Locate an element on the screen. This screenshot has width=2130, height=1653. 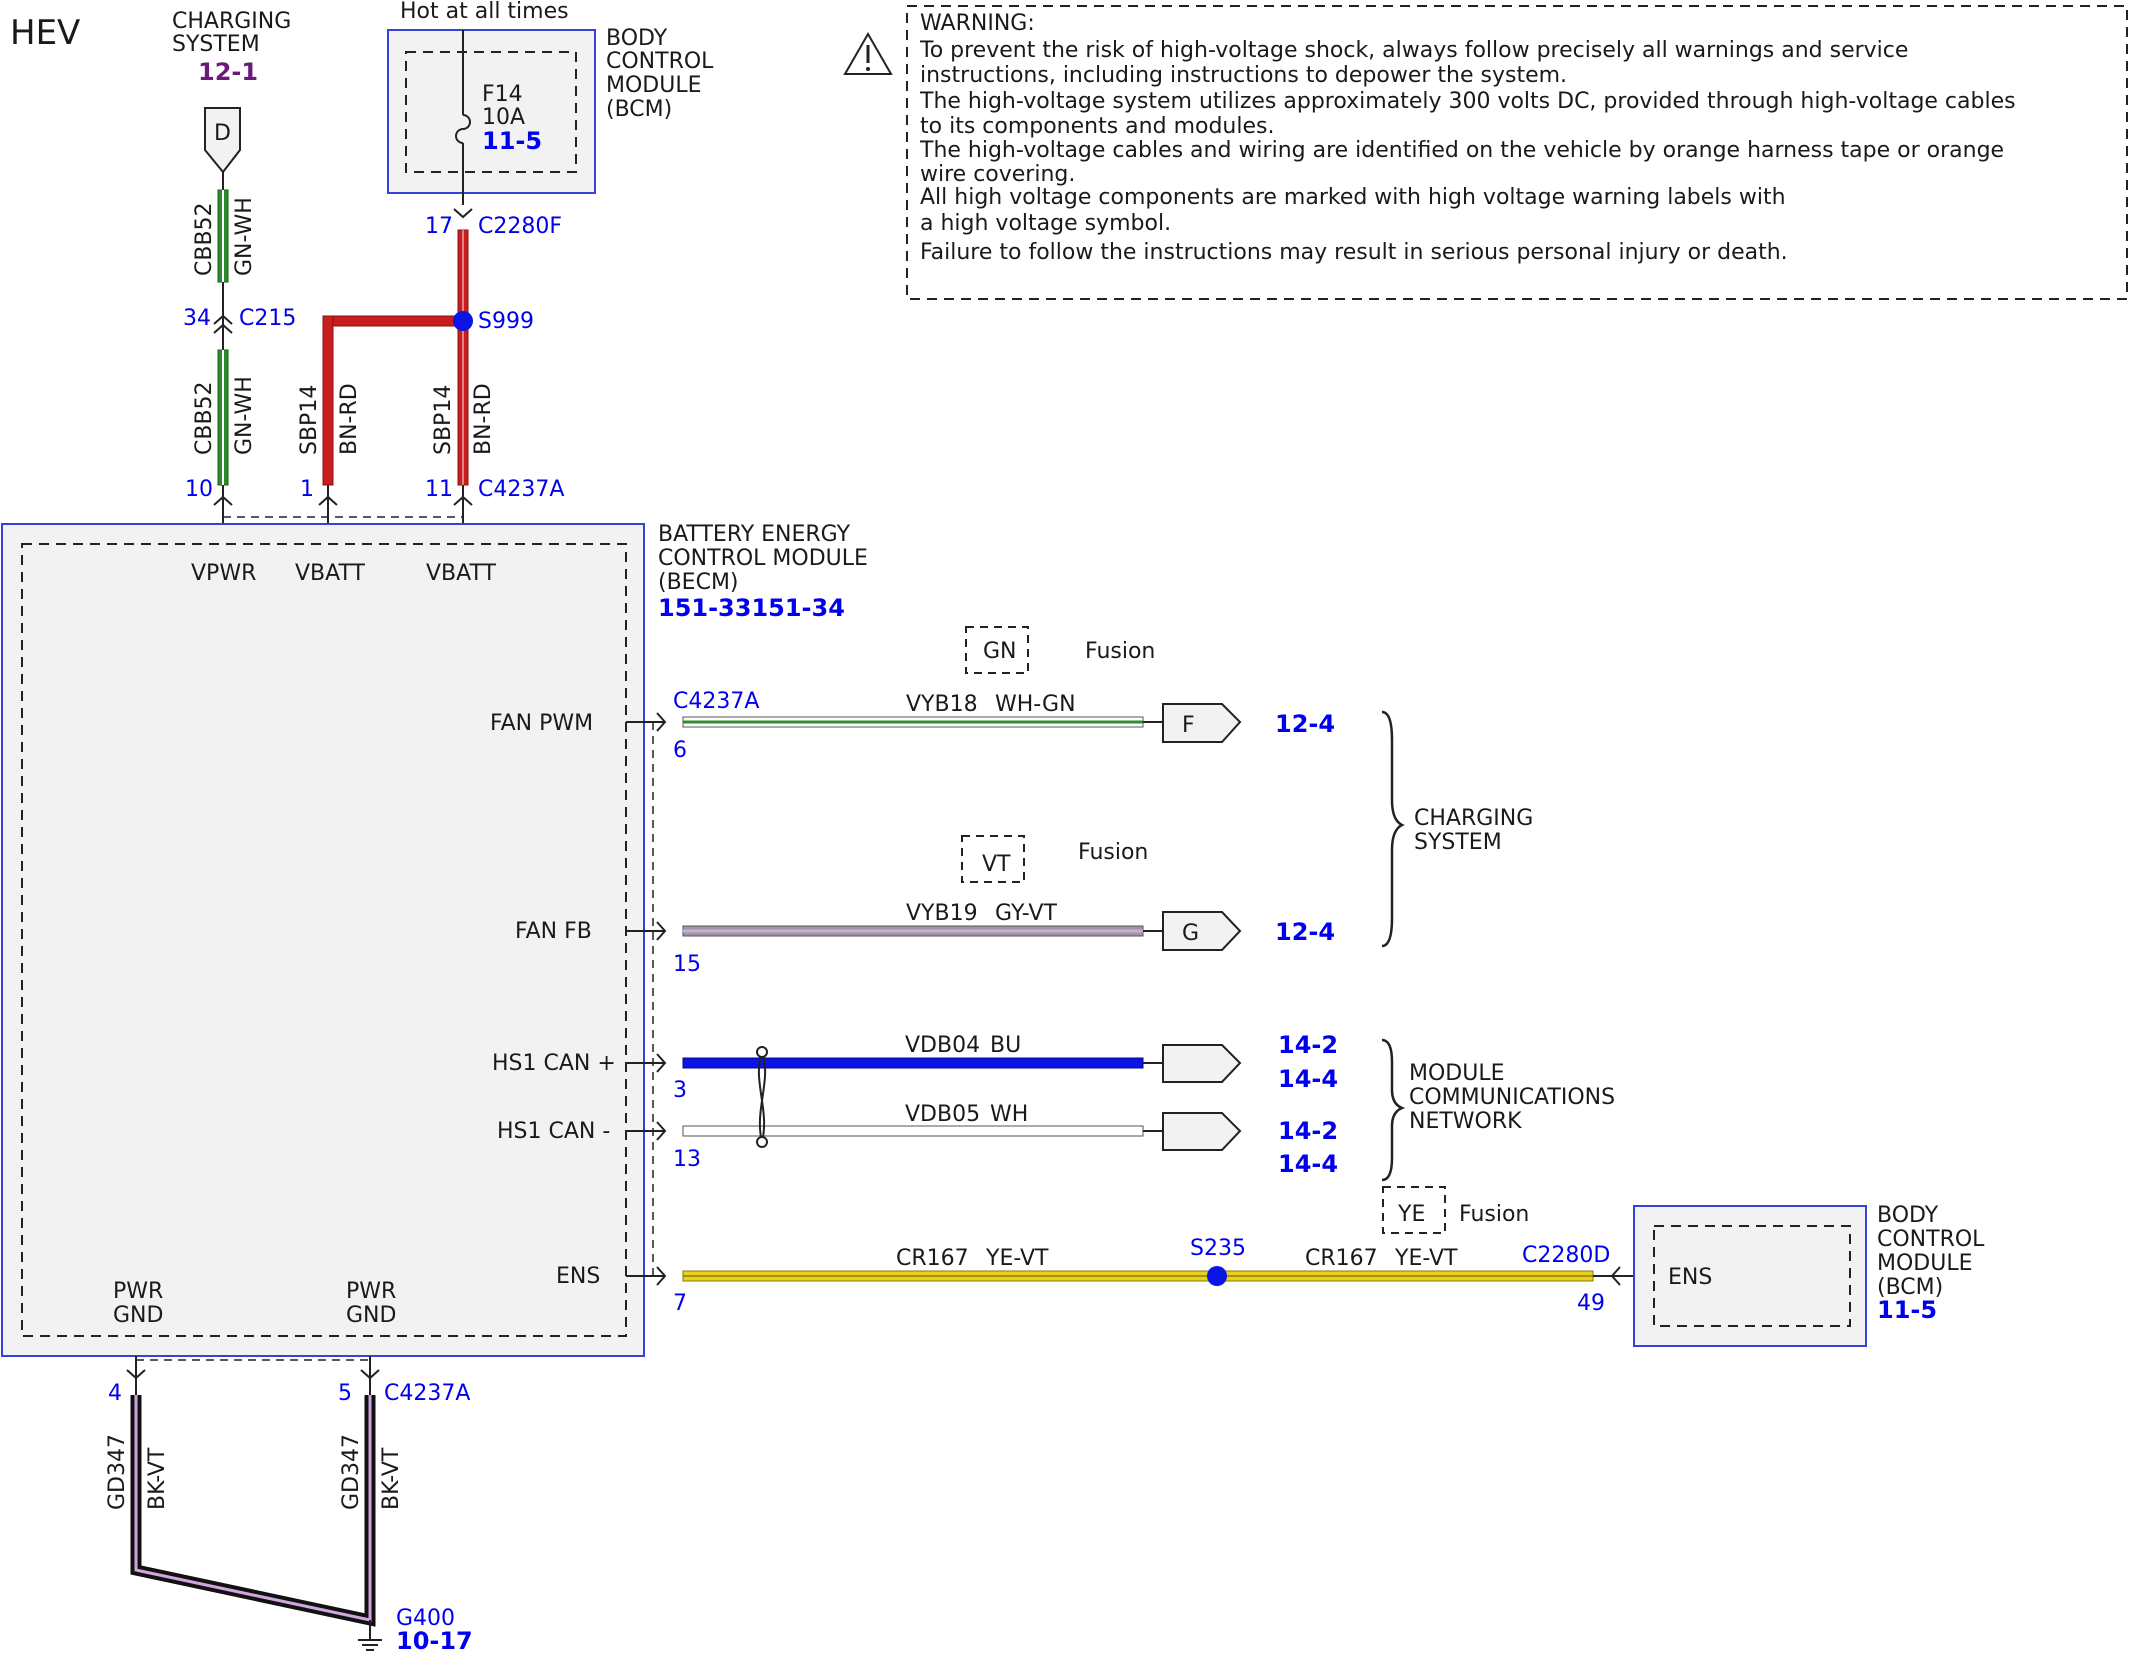
wire-color-label: GN-WH is located at coordinates (244, 236).